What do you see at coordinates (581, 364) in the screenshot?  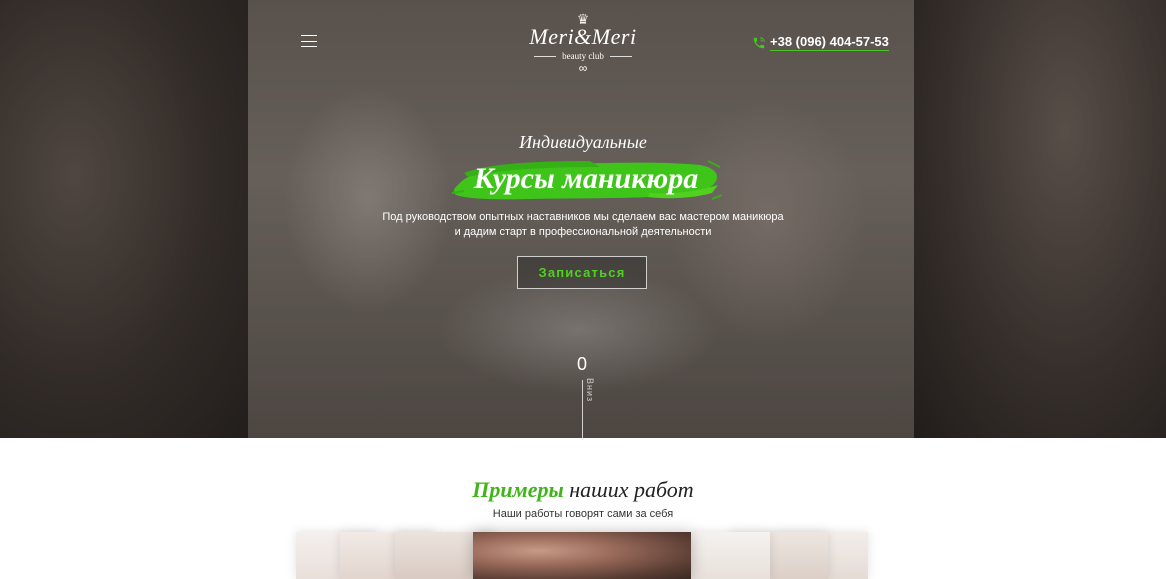 I see `scroll-counter: 0` at bounding box center [581, 364].